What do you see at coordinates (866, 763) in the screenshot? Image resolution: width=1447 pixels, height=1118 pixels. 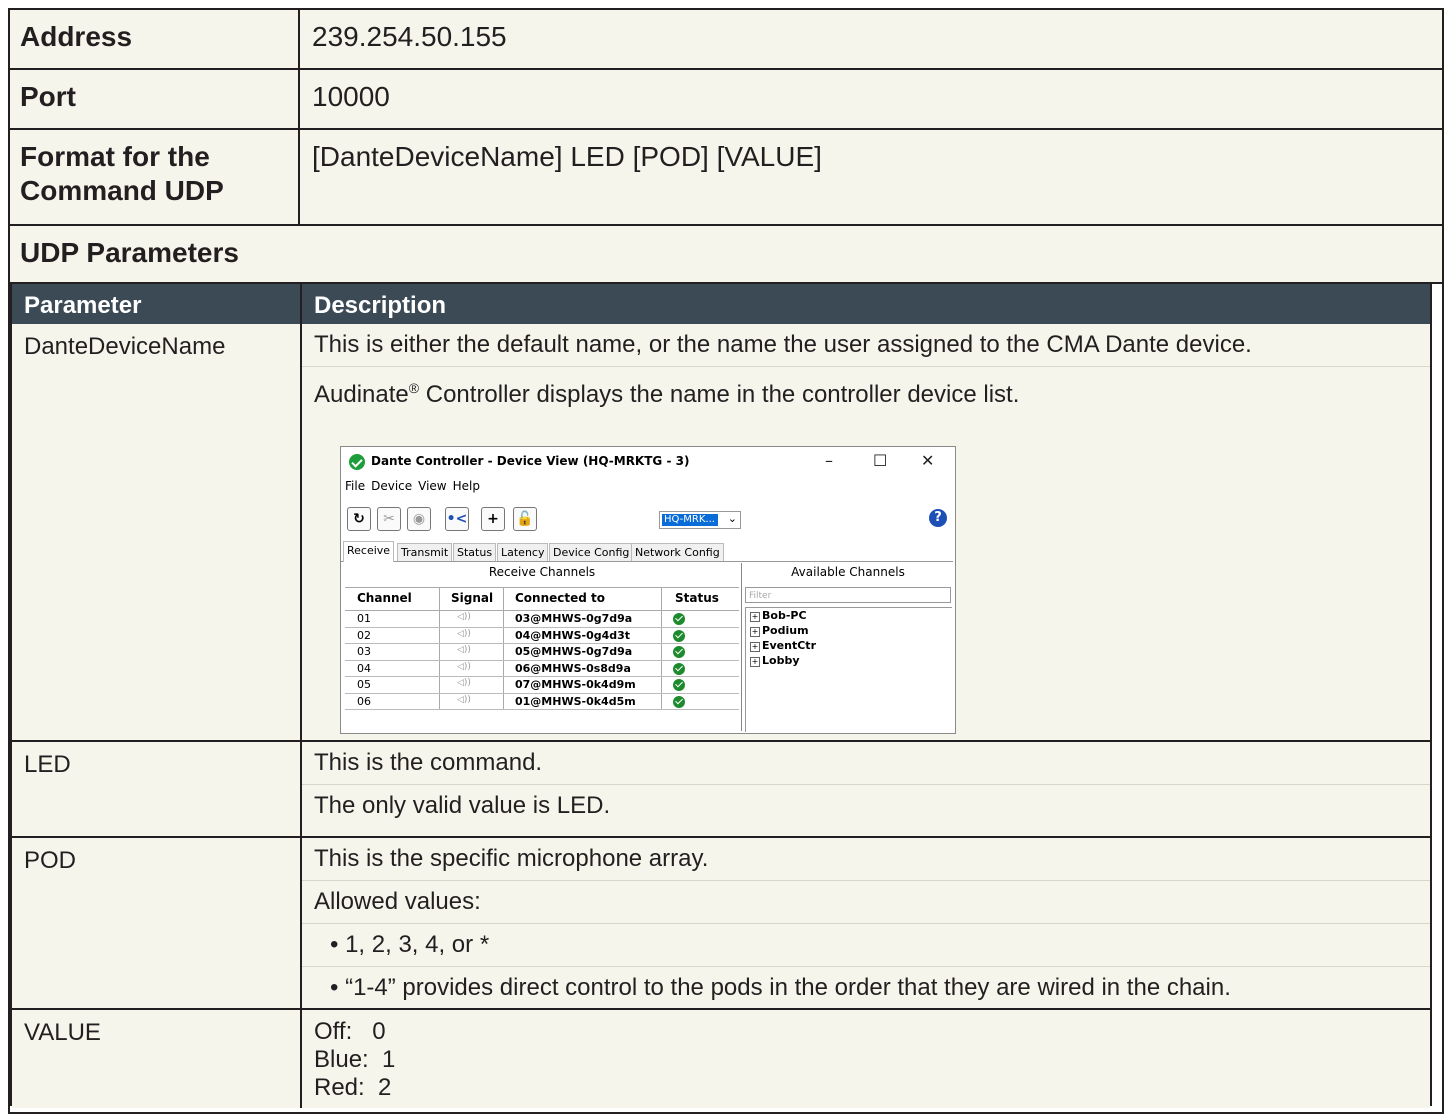 I see `description-line: This is the command.` at bounding box center [866, 763].